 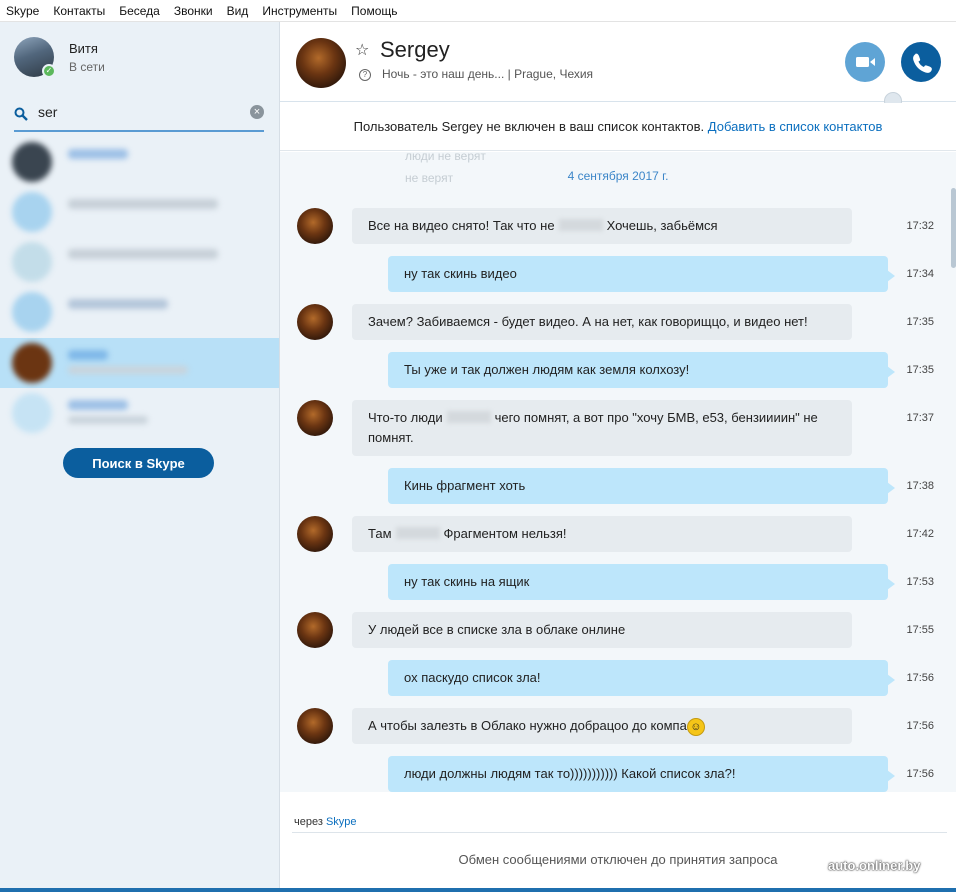 What do you see at coordinates (49, 71) in the screenshot?
I see `online-status-icon: ✓` at bounding box center [49, 71].